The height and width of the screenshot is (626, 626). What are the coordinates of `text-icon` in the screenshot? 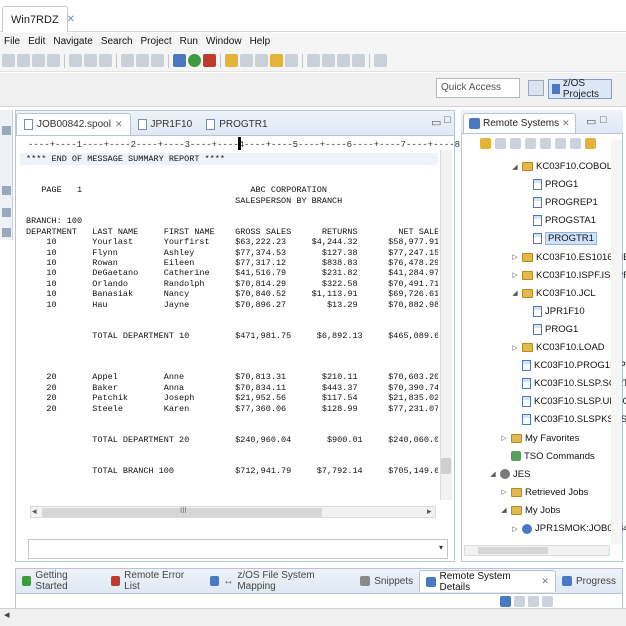 It's located at (380, 60).